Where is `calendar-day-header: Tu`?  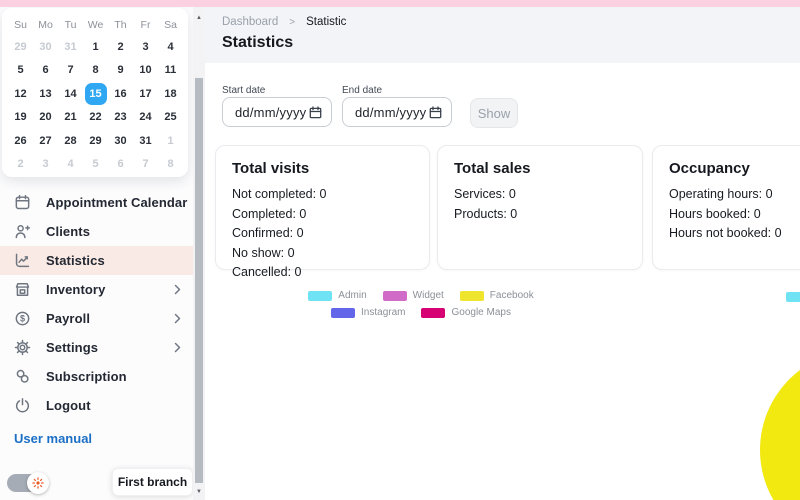
calendar-day-header: Tu is located at coordinates (70, 25).